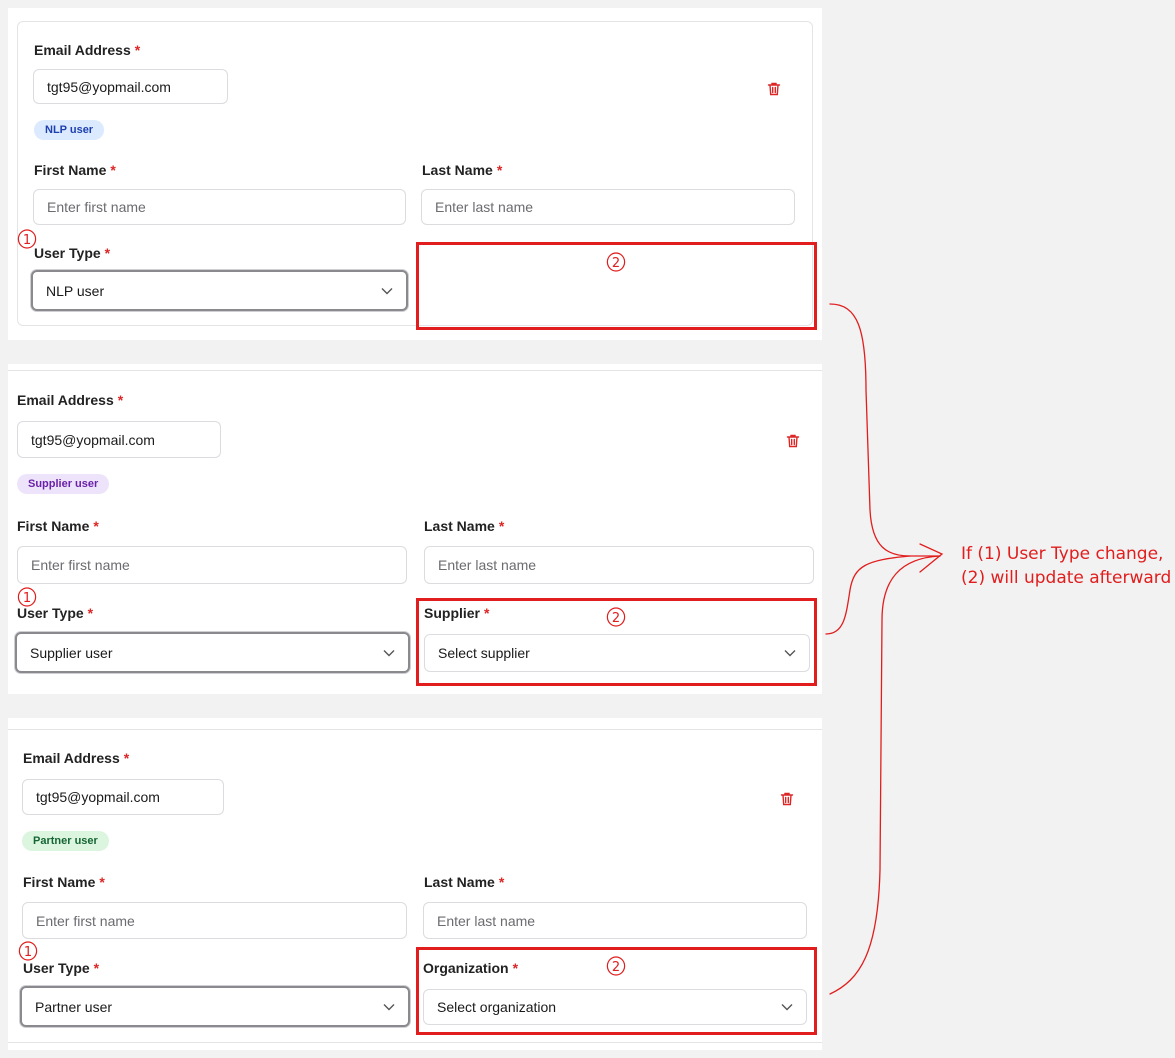 Image resolution: width=1175 pixels, height=1058 pixels. I want to click on user-type-value: NLP user, so click(75, 290).